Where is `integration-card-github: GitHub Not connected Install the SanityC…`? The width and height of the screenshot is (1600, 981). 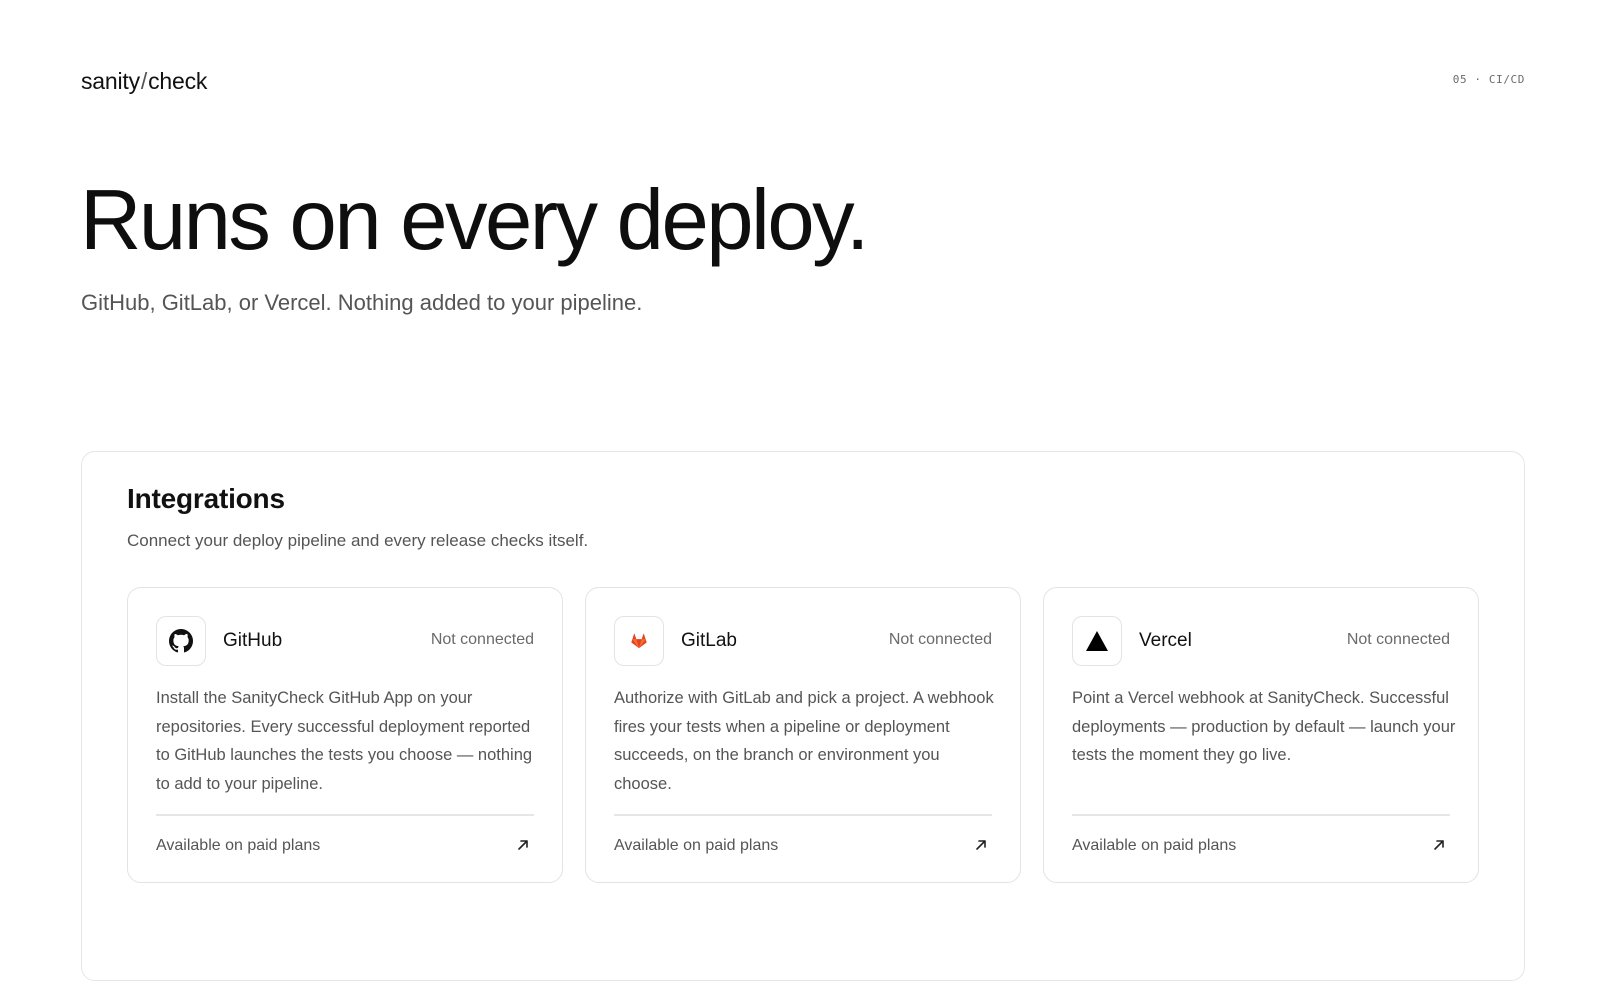 integration-card-github: GitHub Not connected Install the SanityC… is located at coordinates (345, 735).